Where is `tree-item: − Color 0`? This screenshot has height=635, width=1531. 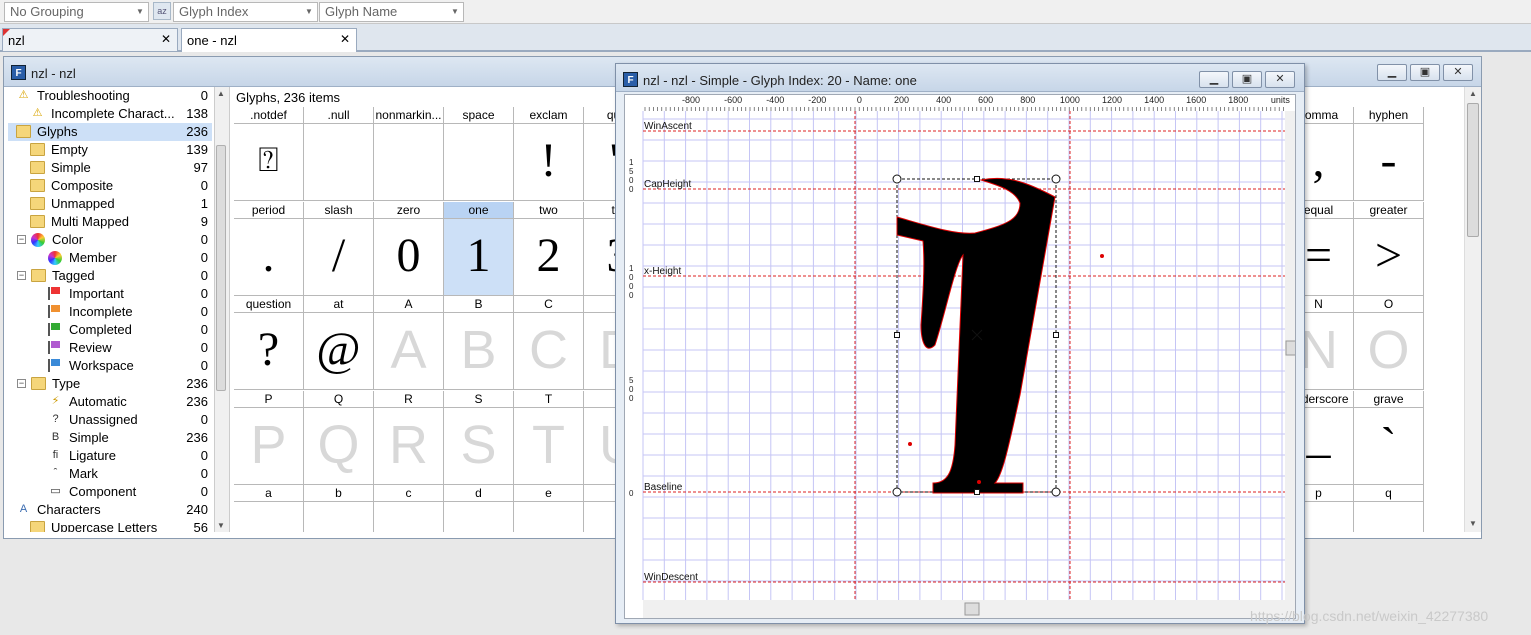
tree-item: − Color 0 is located at coordinates (110, 240).